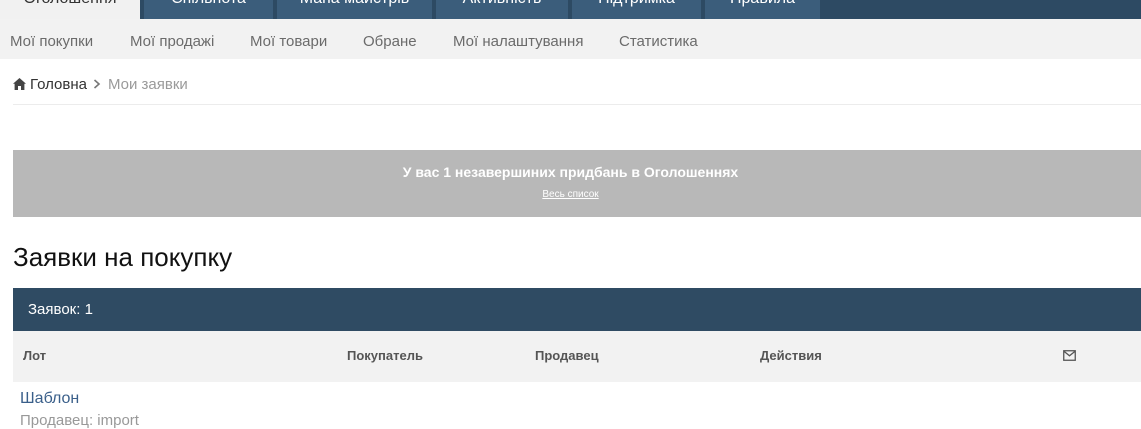 This screenshot has width=1141, height=429. I want to click on subnav-my-purchases: Мої покупки, so click(51, 39).